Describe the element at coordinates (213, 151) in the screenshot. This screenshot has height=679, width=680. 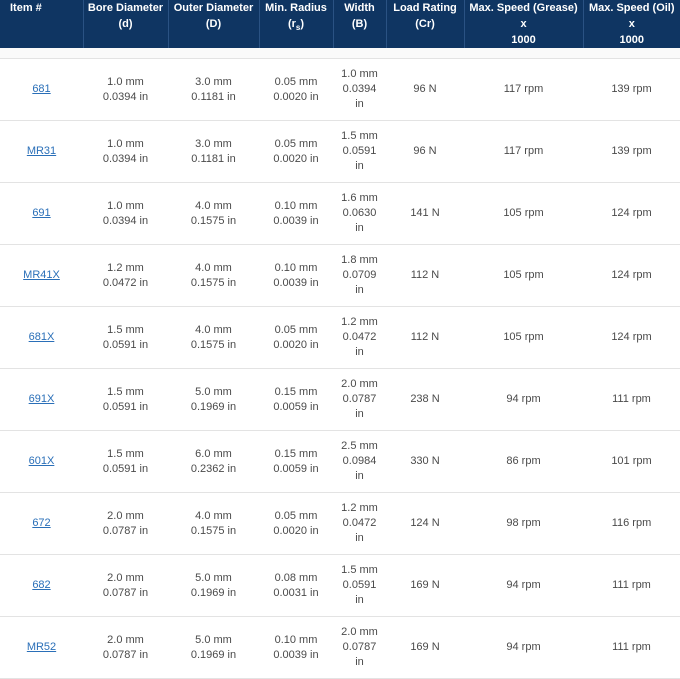
I see `cell-outer-diameter: 3.0 mm 0.1181 in` at that location.